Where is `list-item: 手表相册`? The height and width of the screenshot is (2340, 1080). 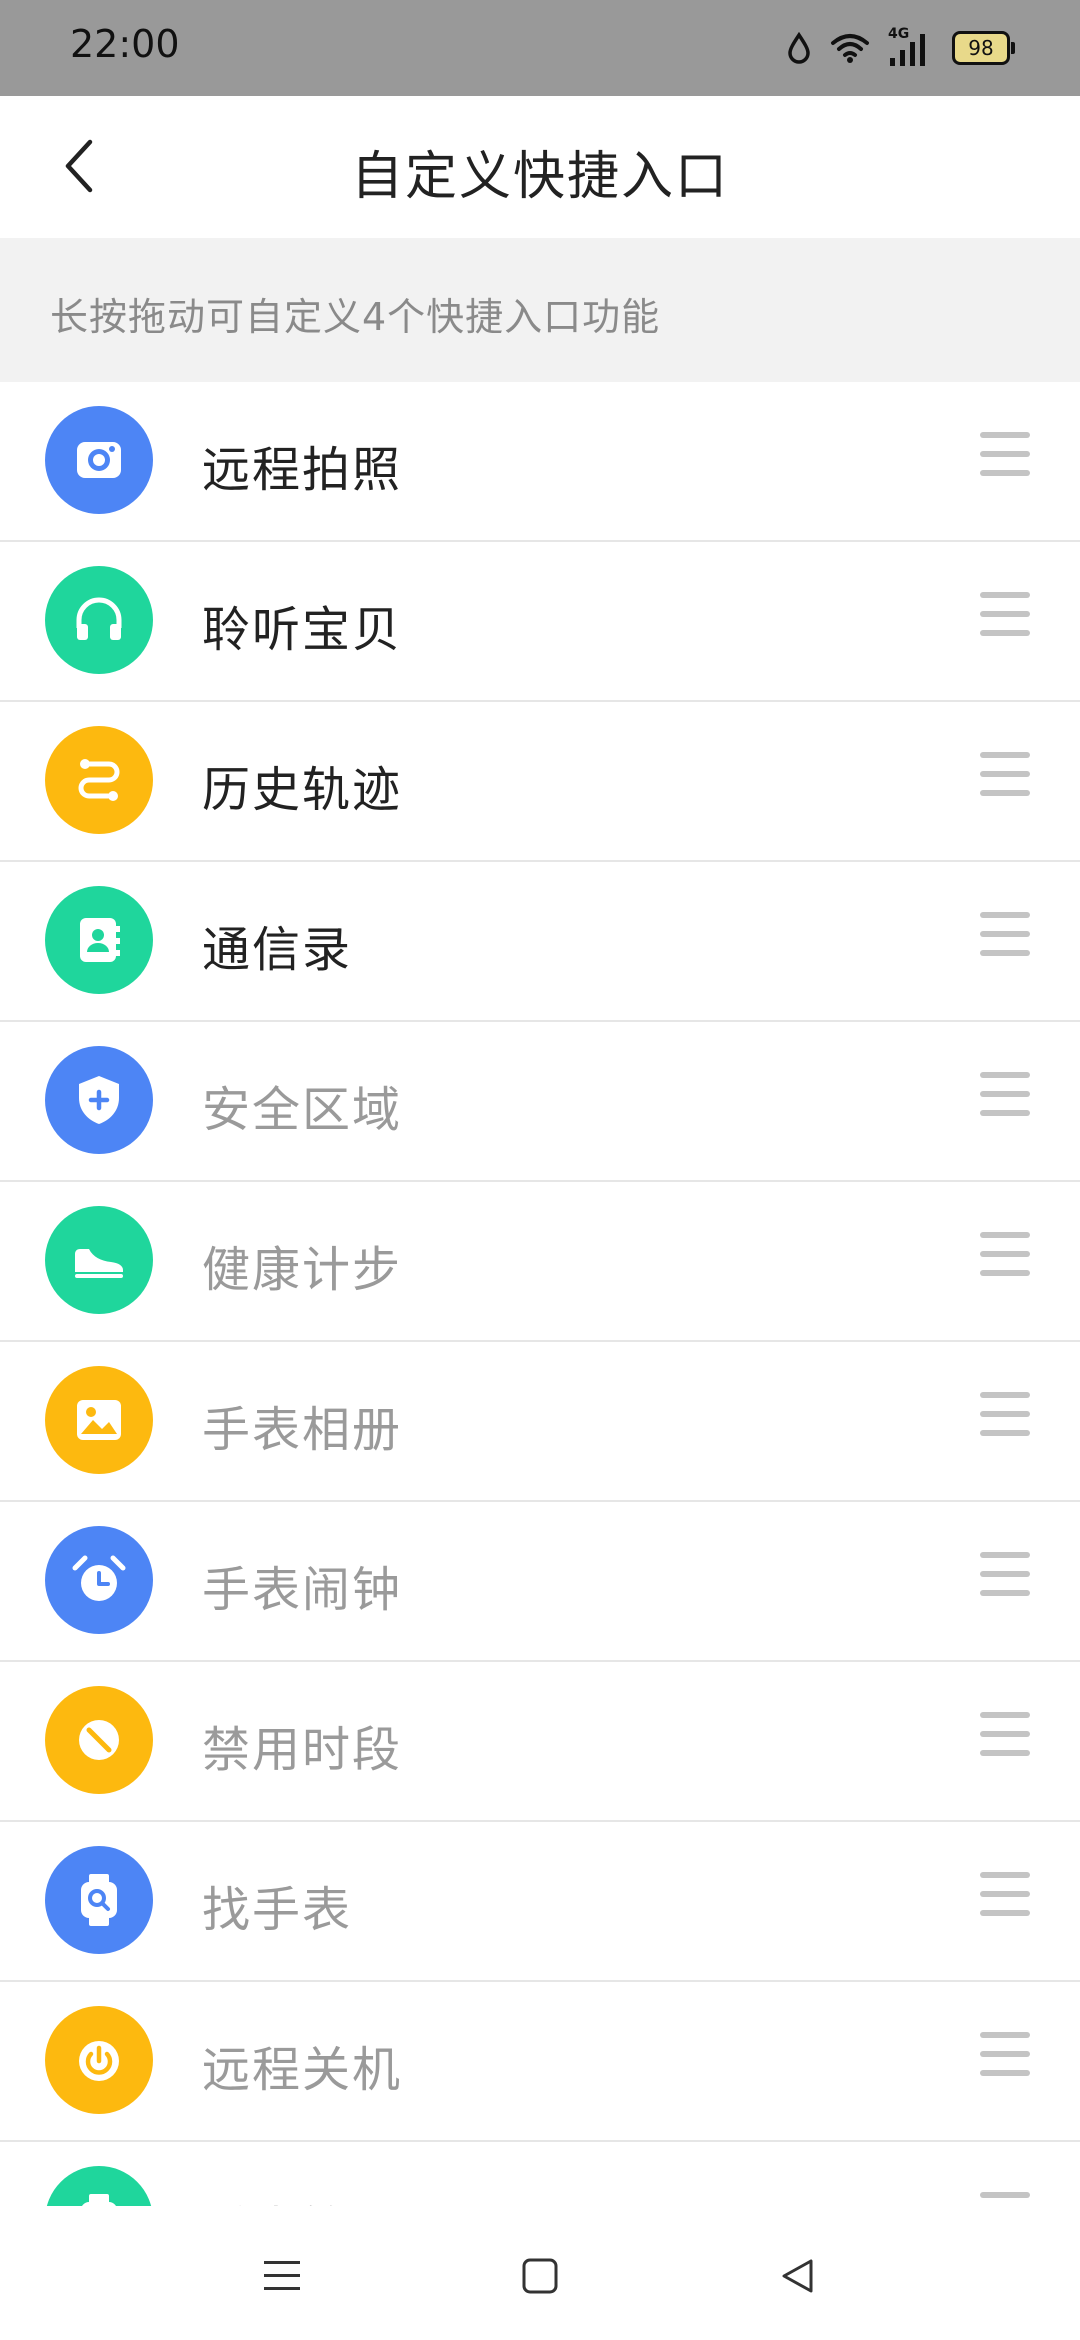 list-item: 手表相册 is located at coordinates (540, 1422).